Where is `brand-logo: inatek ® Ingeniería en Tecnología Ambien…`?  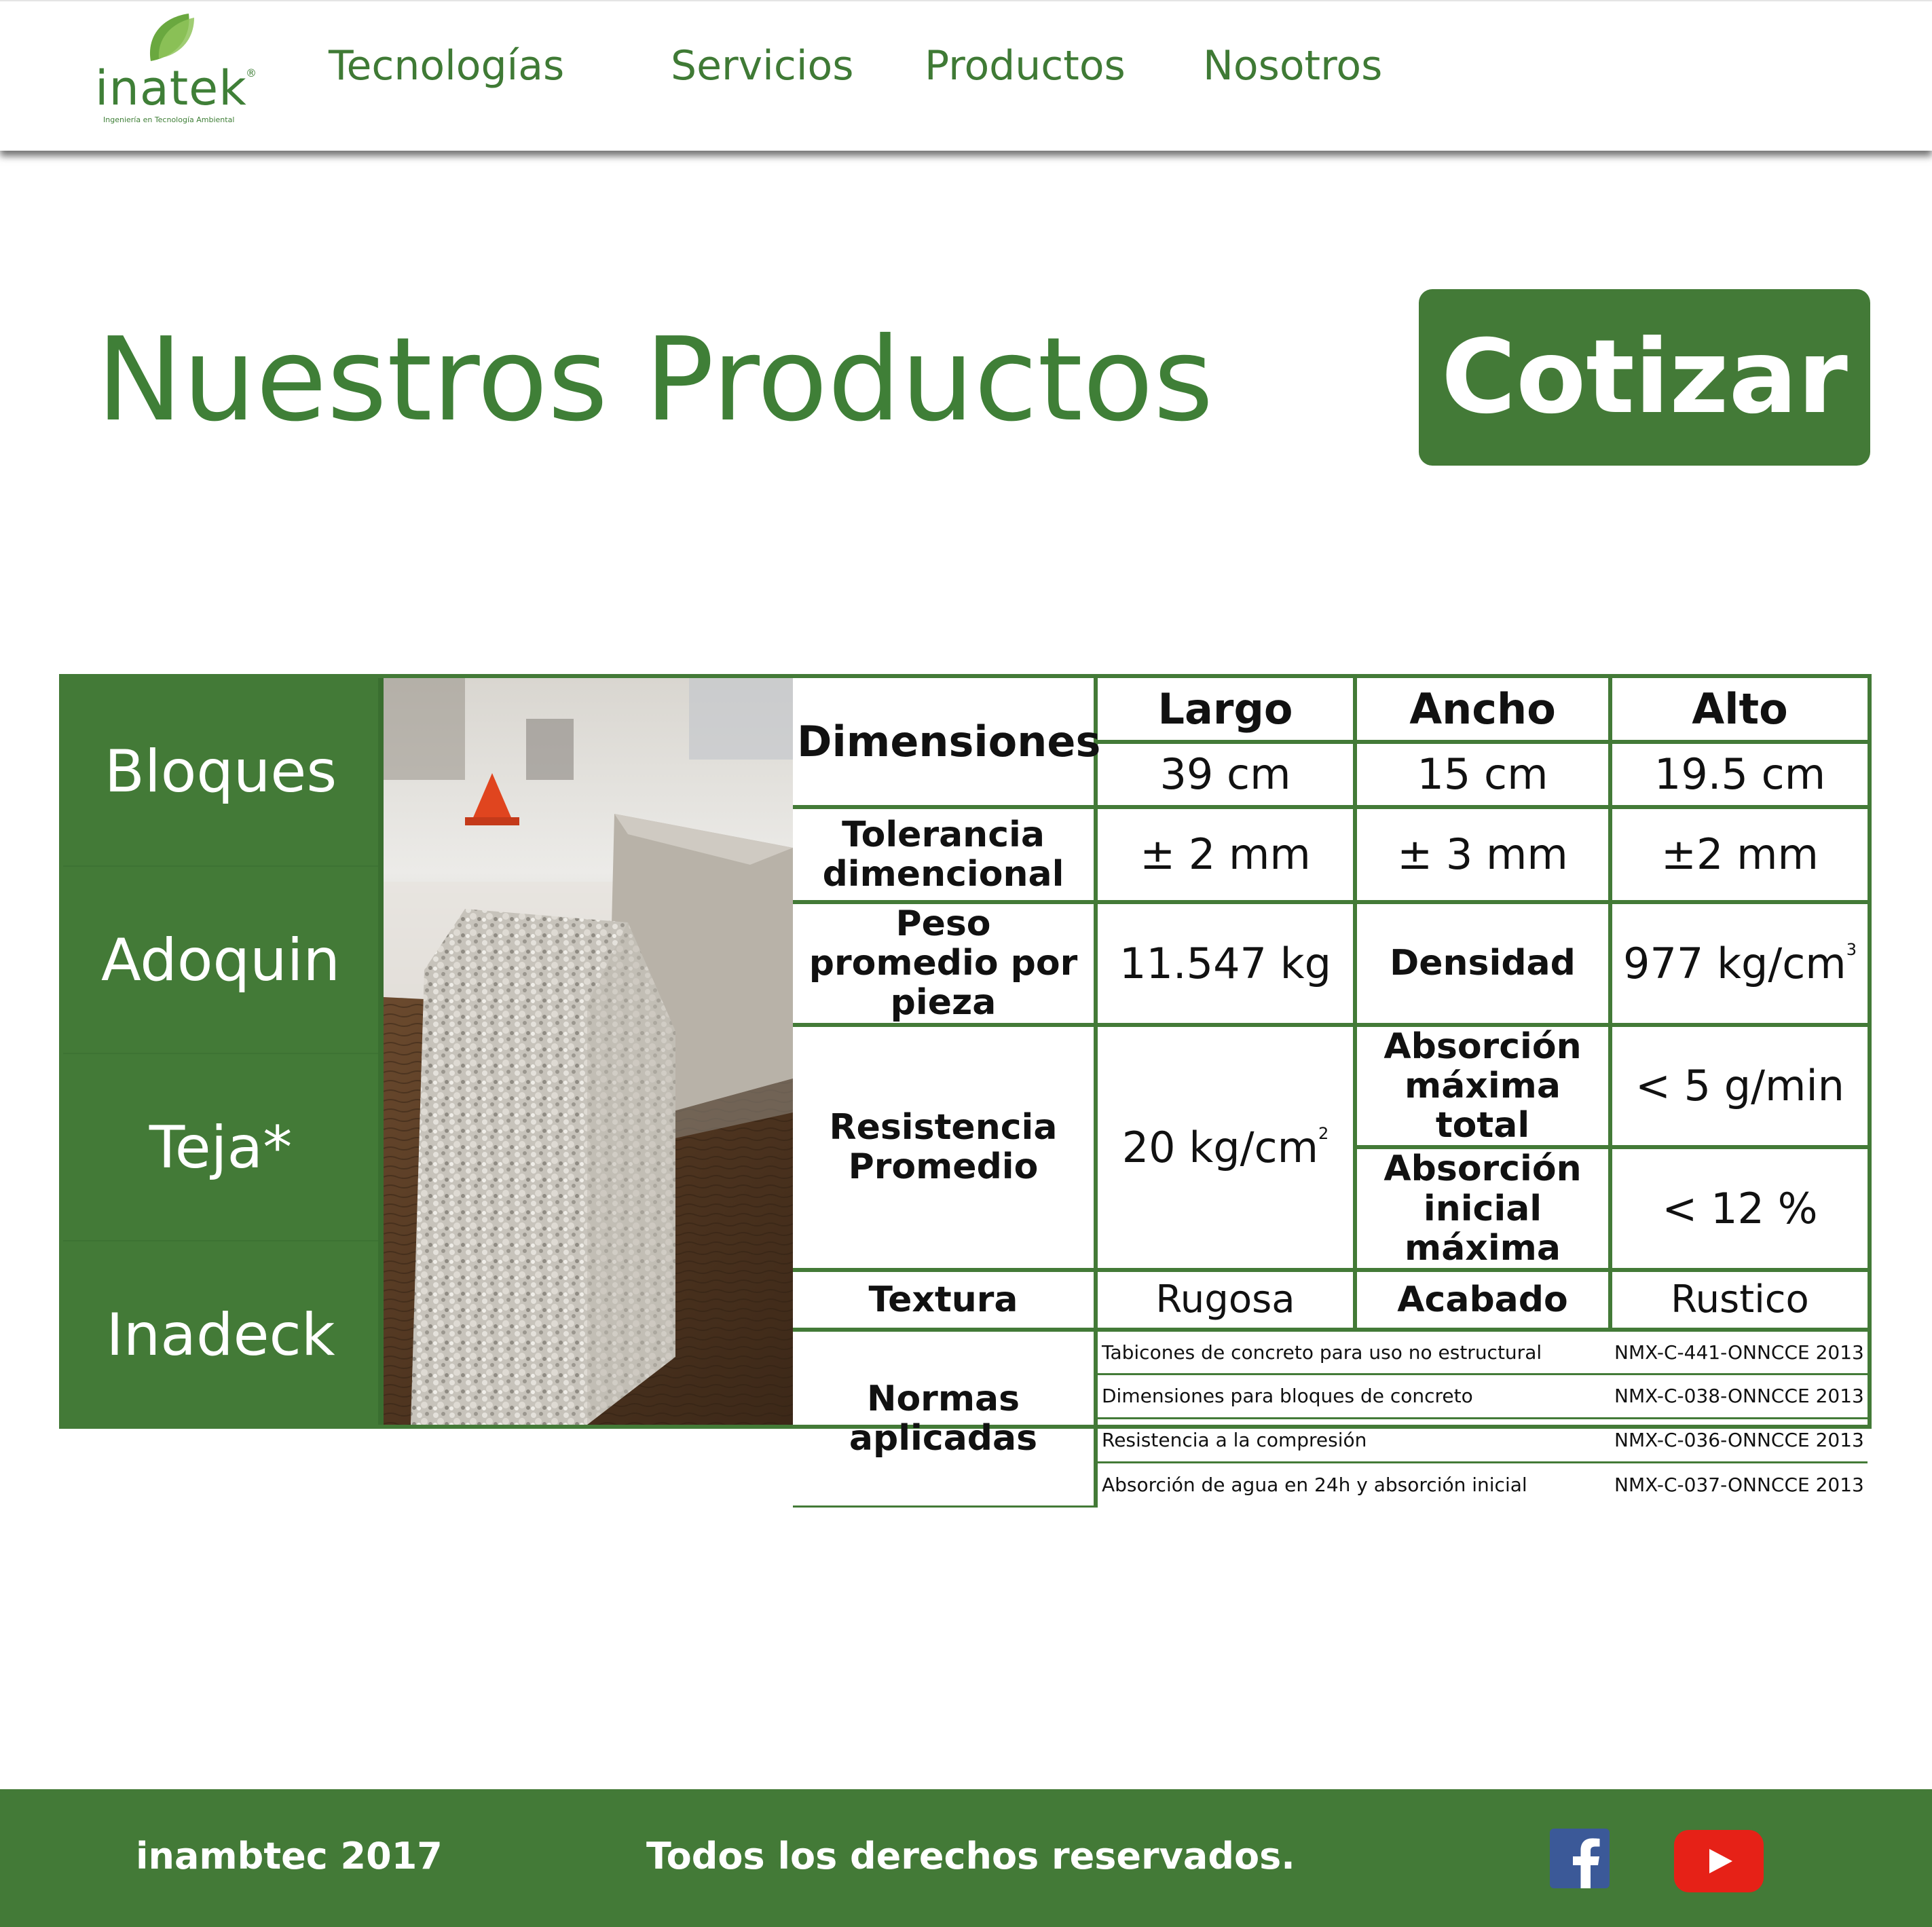 brand-logo: inatek ® Ingeniería en Tecnología Ambien… is located at coordinates (183, 66).